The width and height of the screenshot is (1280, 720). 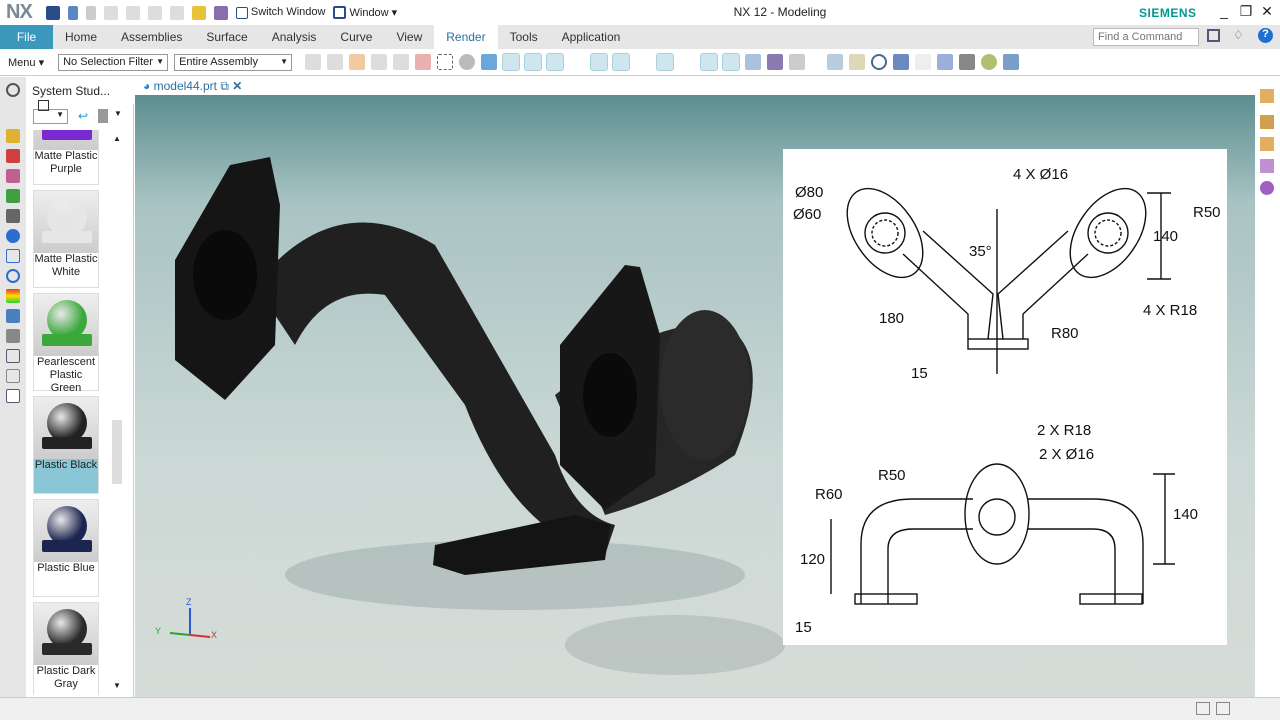 What do you see at coordinates (13, 256) in the screenshot?
I see `history-icon` at bounding box center [13, 256].